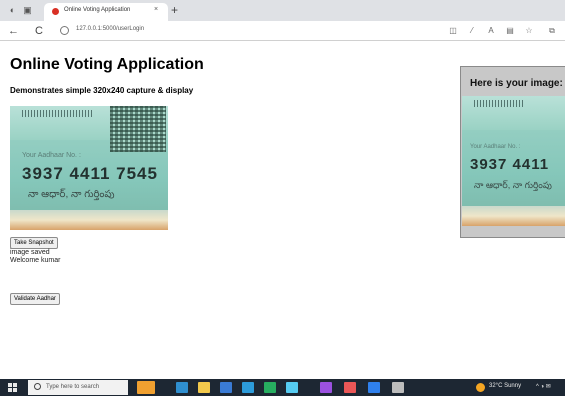 The width and height of the screenshot is (565, 396). What do you see at coordinates (226, 387) in the screenshot?
I see `store-icon` at bounding box center [226, 387].